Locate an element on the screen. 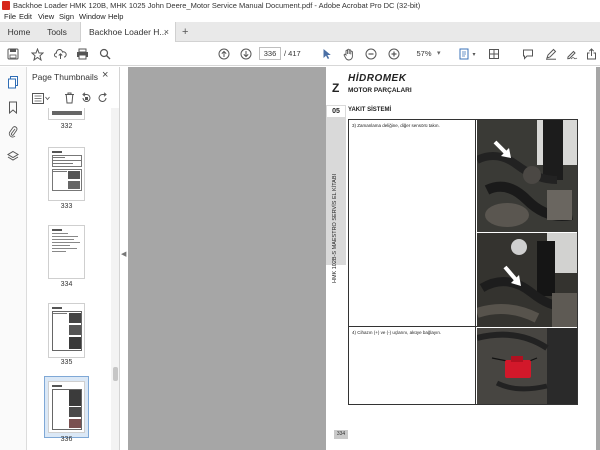  share-icon is located at coordinates (591, 54).